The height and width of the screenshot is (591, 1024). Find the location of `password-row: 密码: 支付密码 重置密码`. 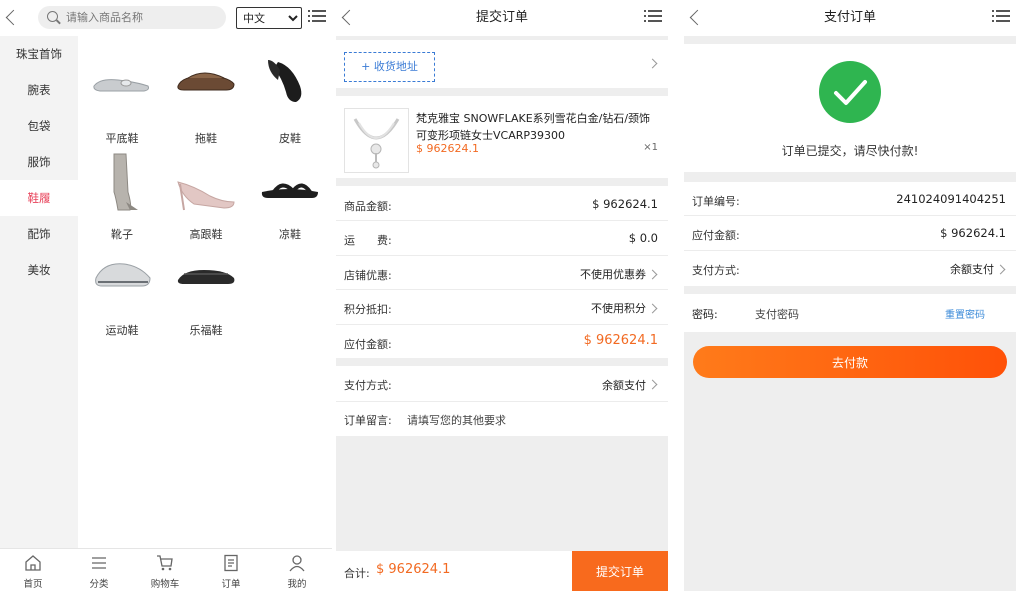

password-row: 密码: 支付密码 重置密码 is located at coordinates (850, 313).